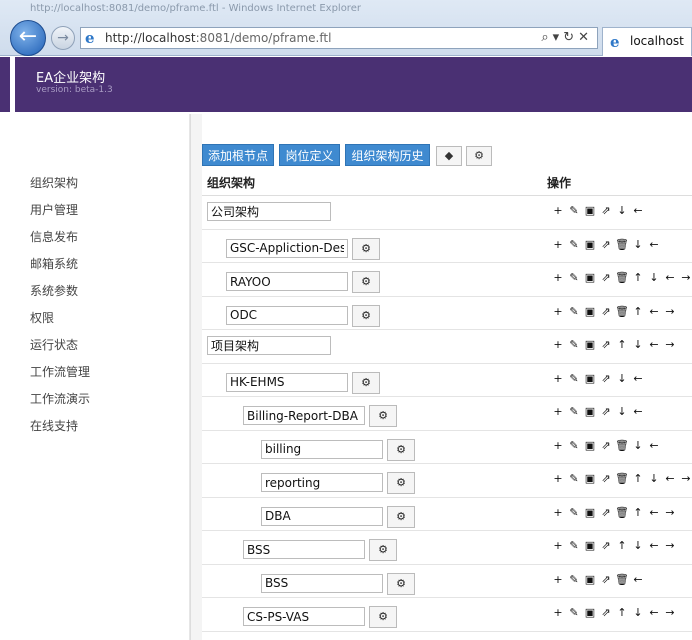  Describe the element at coordinates (585, 37) in the screenshot. I see `close-icon: ✕` at that location.